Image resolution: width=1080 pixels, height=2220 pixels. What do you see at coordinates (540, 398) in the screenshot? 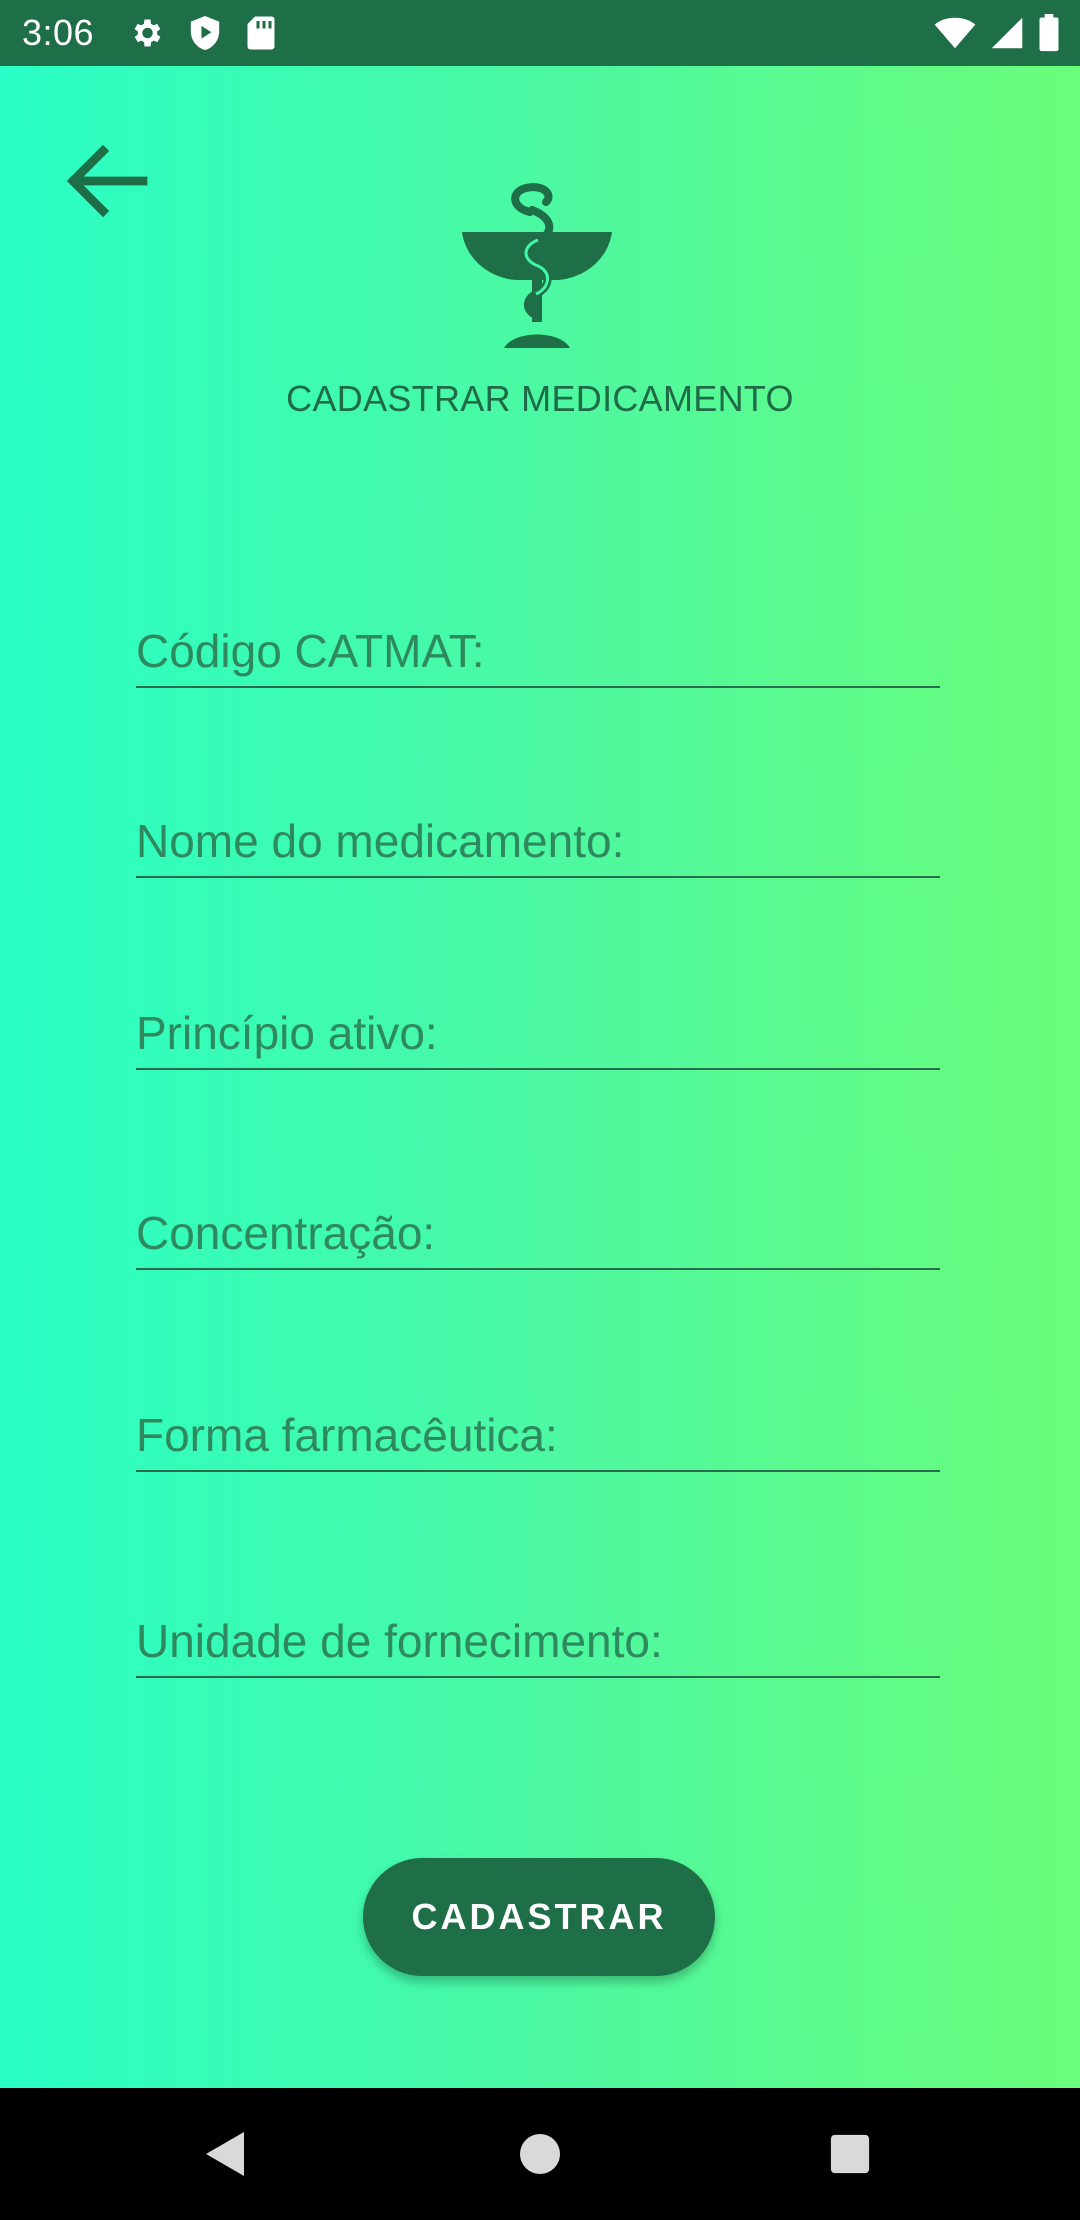
I see `page-title: CADASTRAR MEDICAMENTO` at bounding box center [540, 398].